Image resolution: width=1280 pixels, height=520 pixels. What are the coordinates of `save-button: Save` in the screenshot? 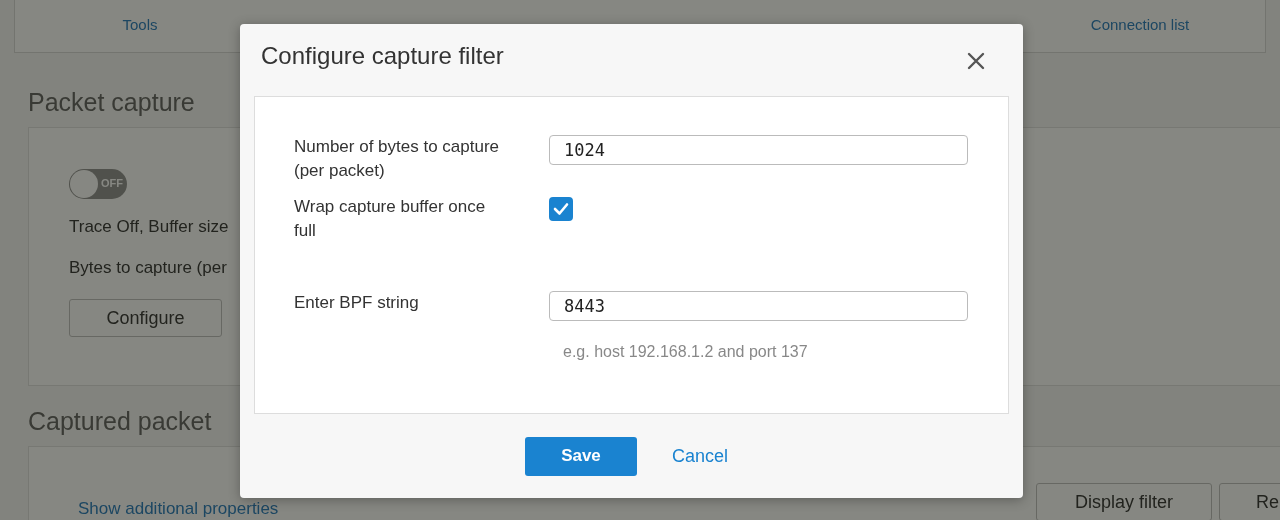 It's located at (581, 456).